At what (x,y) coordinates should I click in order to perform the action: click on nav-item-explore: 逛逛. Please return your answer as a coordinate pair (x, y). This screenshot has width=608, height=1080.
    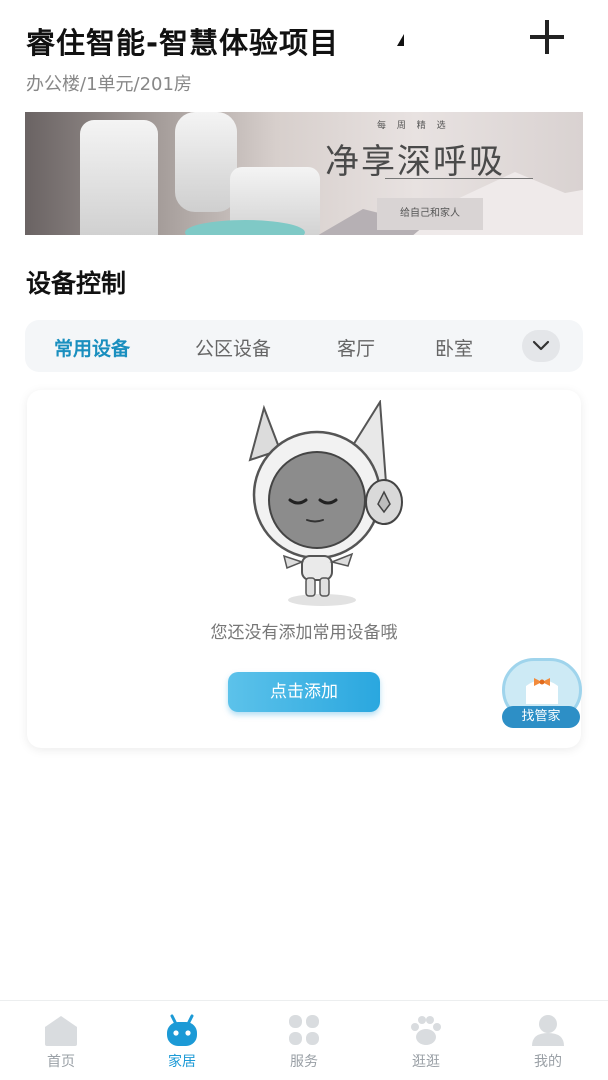
    Looking at the image, I should click on (426, 1042).